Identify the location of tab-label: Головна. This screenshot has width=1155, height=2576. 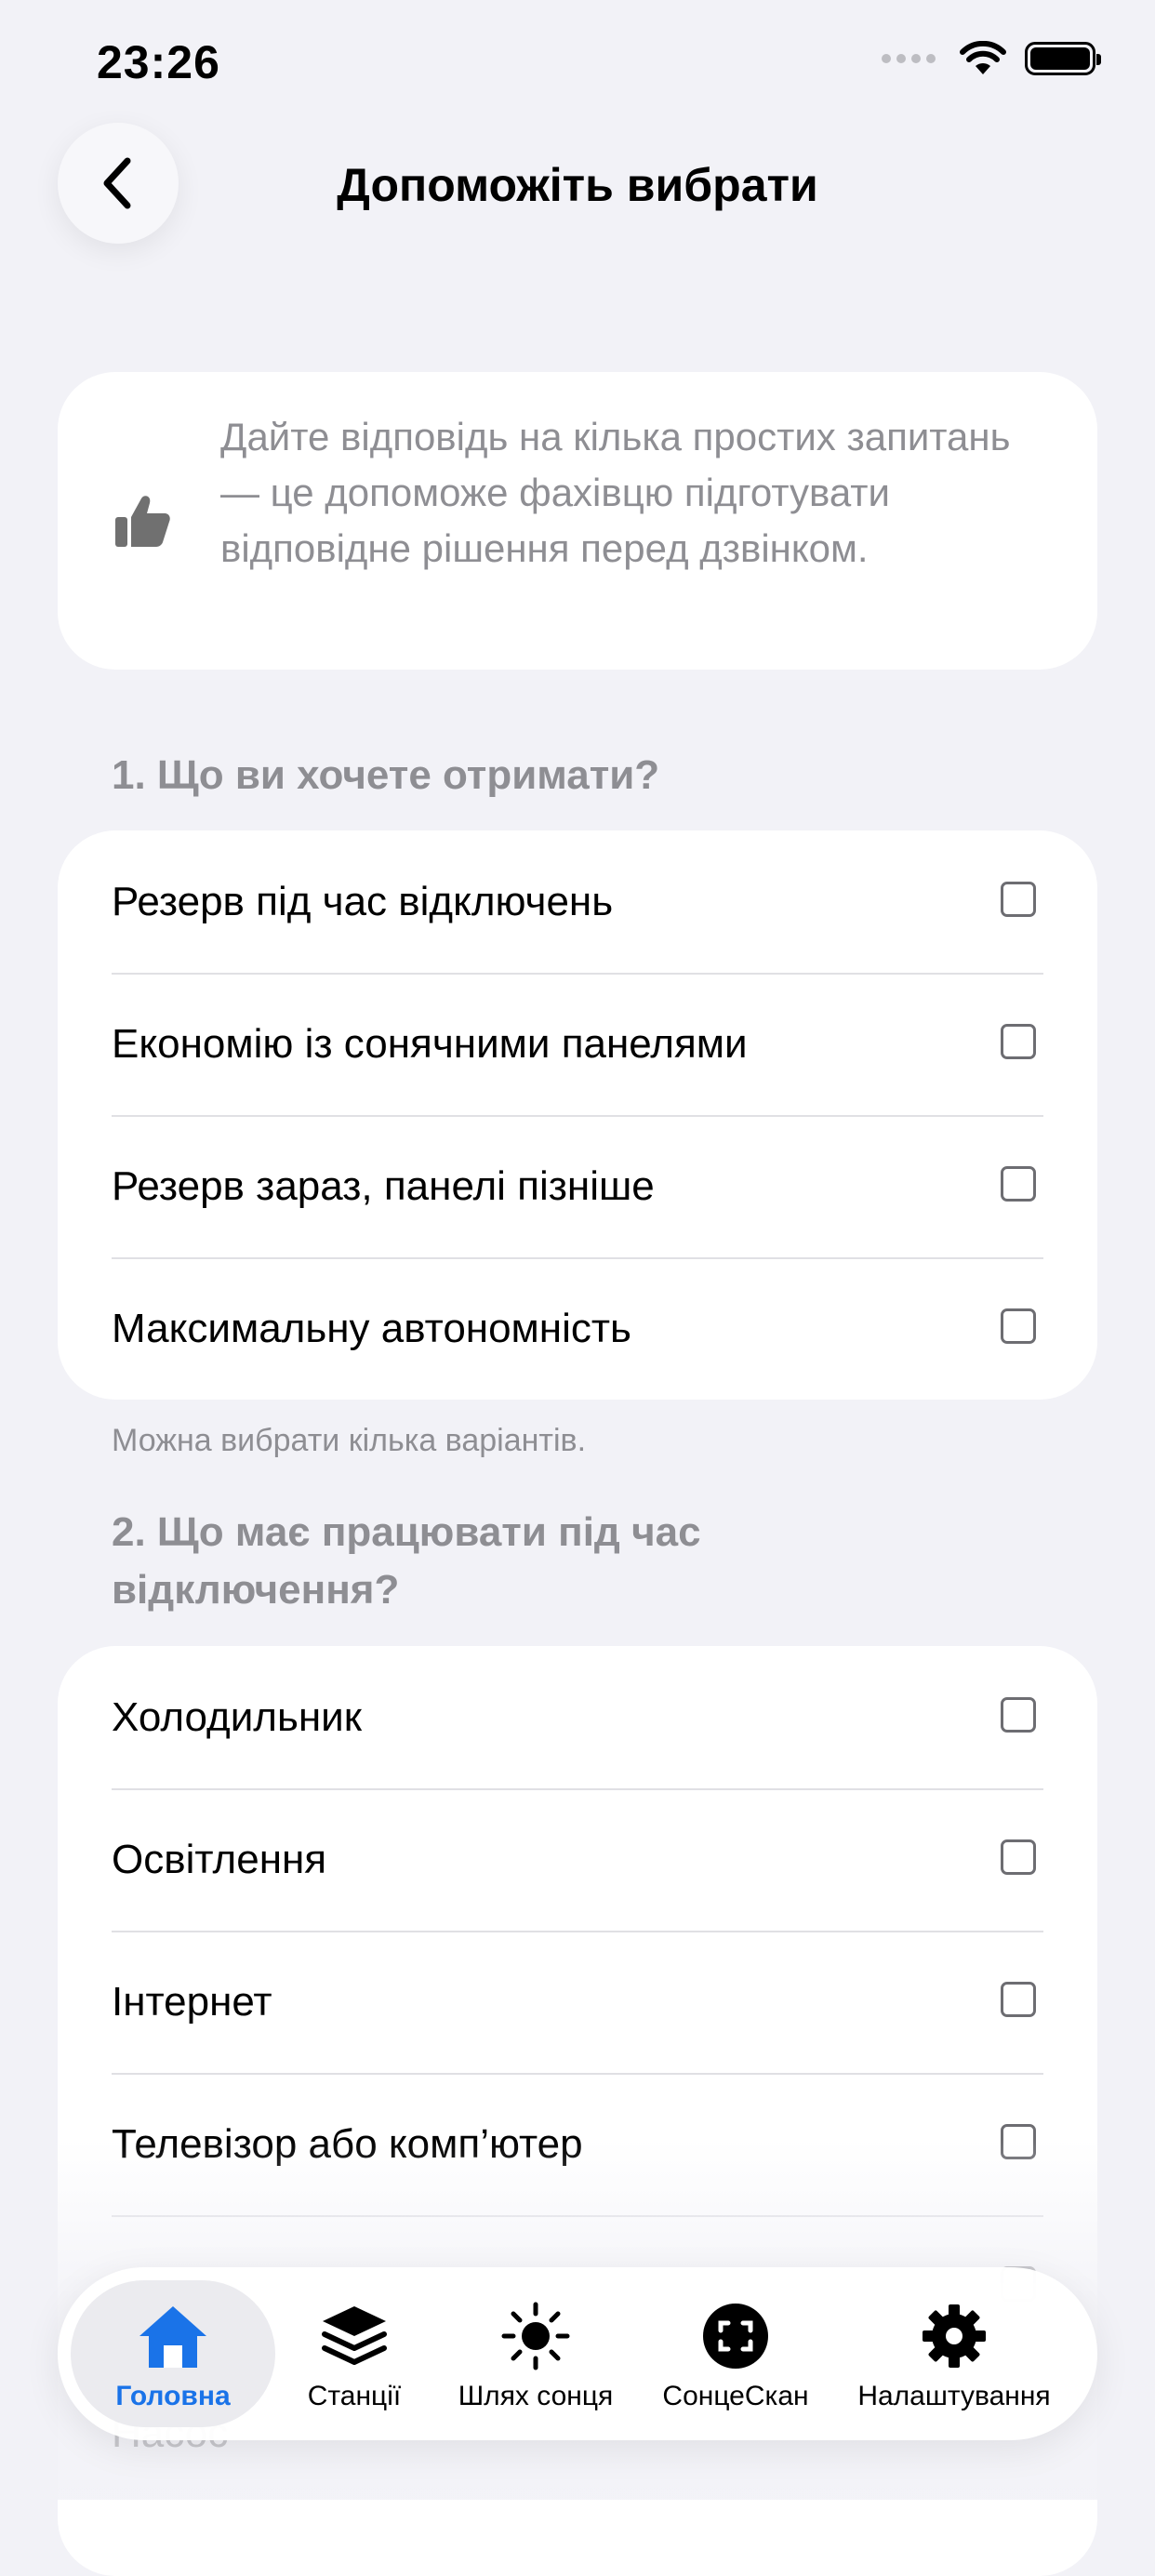
(173, 2396).